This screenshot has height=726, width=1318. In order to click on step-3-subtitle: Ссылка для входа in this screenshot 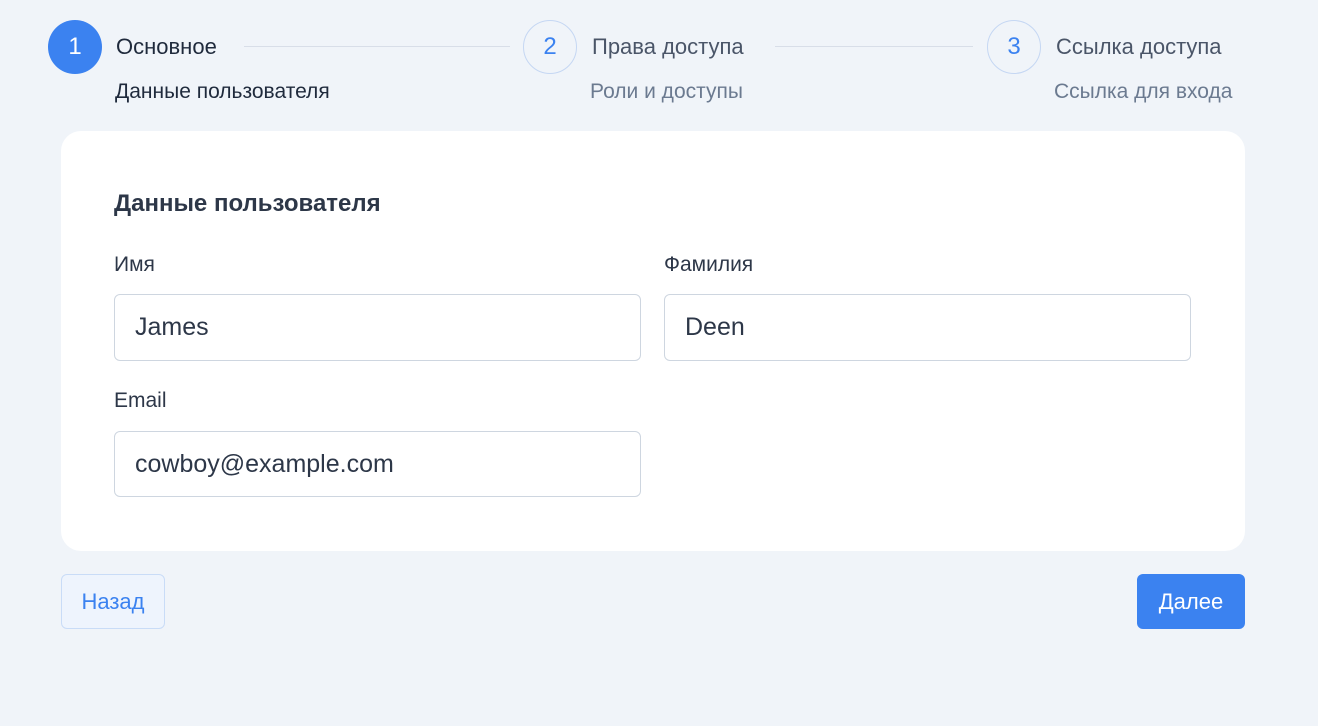, I will do `click(1143, 91)`.